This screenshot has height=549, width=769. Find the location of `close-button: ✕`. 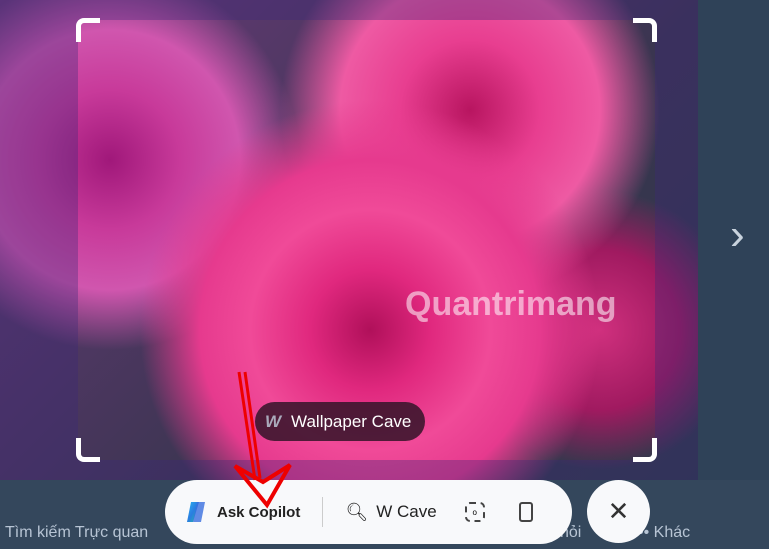

close-button: ✕ is located at coordinates (618, 511).